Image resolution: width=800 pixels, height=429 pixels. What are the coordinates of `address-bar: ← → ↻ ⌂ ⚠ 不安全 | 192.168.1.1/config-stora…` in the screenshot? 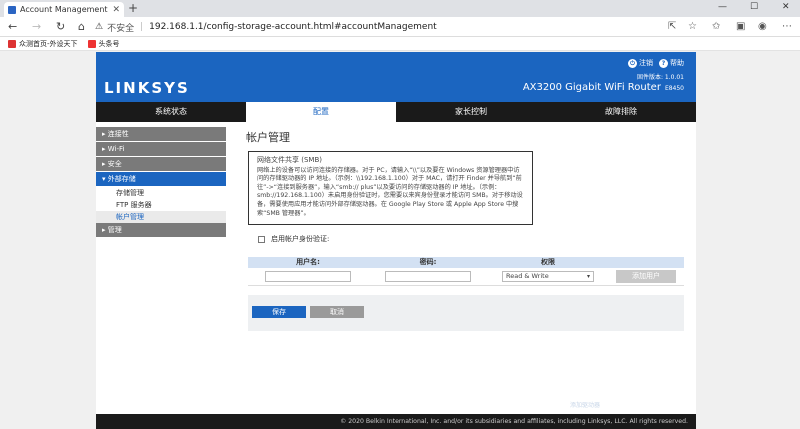 It's located at (400, 27).